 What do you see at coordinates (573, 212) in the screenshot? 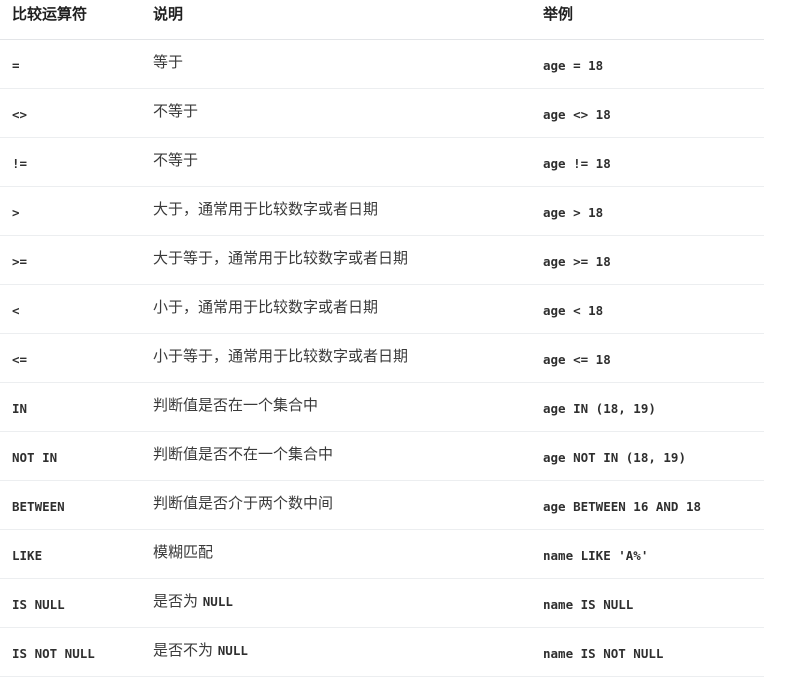
I see `example-cell: age > 18` at bounding box center [573, 212].